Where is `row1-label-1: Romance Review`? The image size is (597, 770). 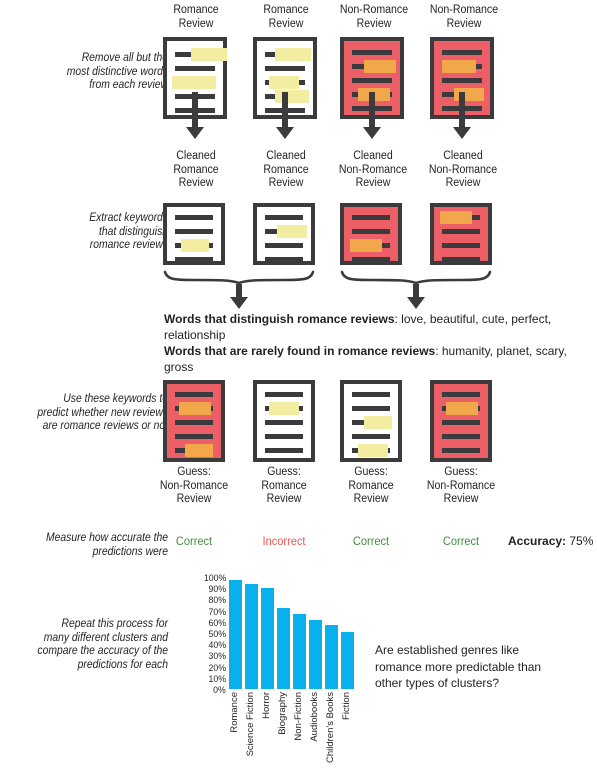
row1-label-1: Romance Review is located at coordinates (286, 17).